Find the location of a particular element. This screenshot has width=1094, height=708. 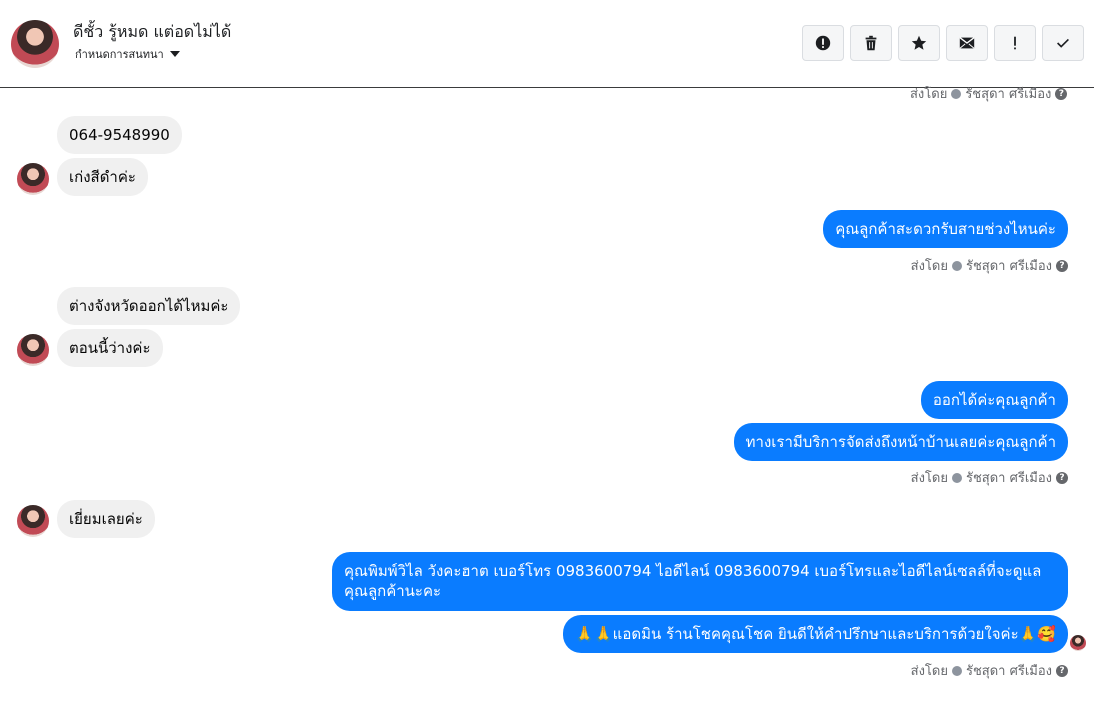

check-icon is located at coordinates (1063, 43).